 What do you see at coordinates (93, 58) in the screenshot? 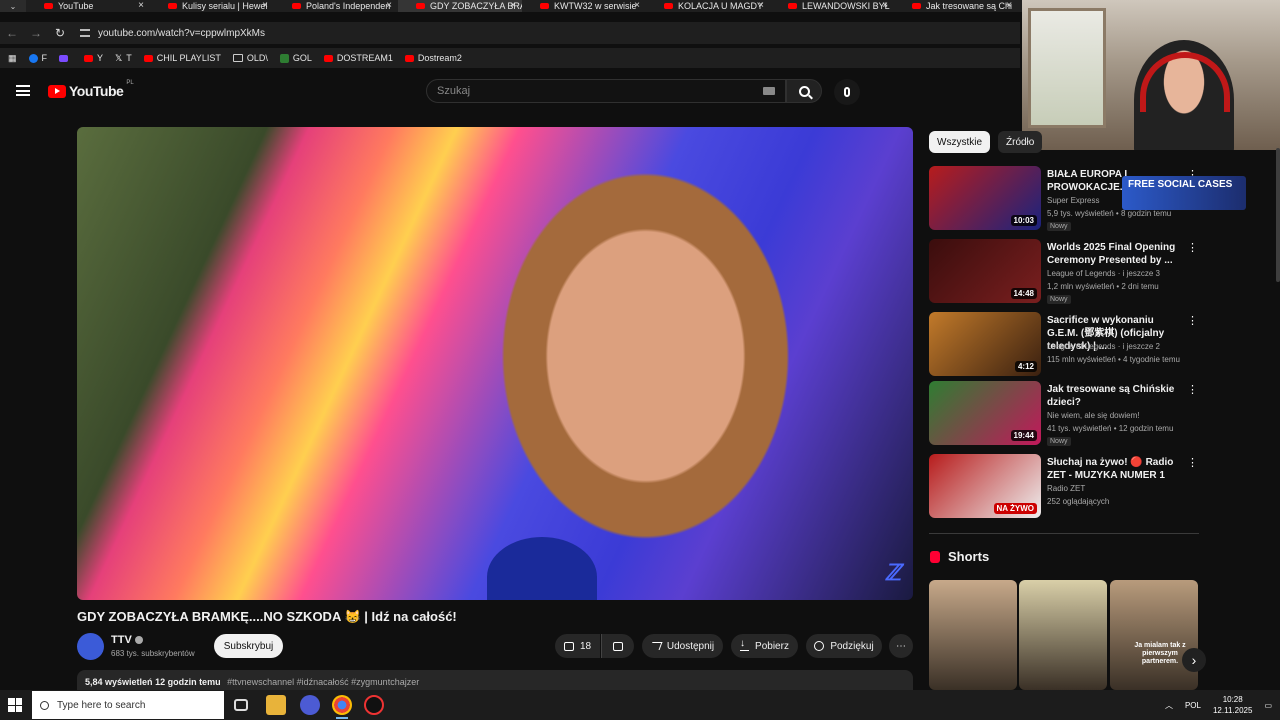
I see `bookmark-item: Y` at bounding box center [93, 58].